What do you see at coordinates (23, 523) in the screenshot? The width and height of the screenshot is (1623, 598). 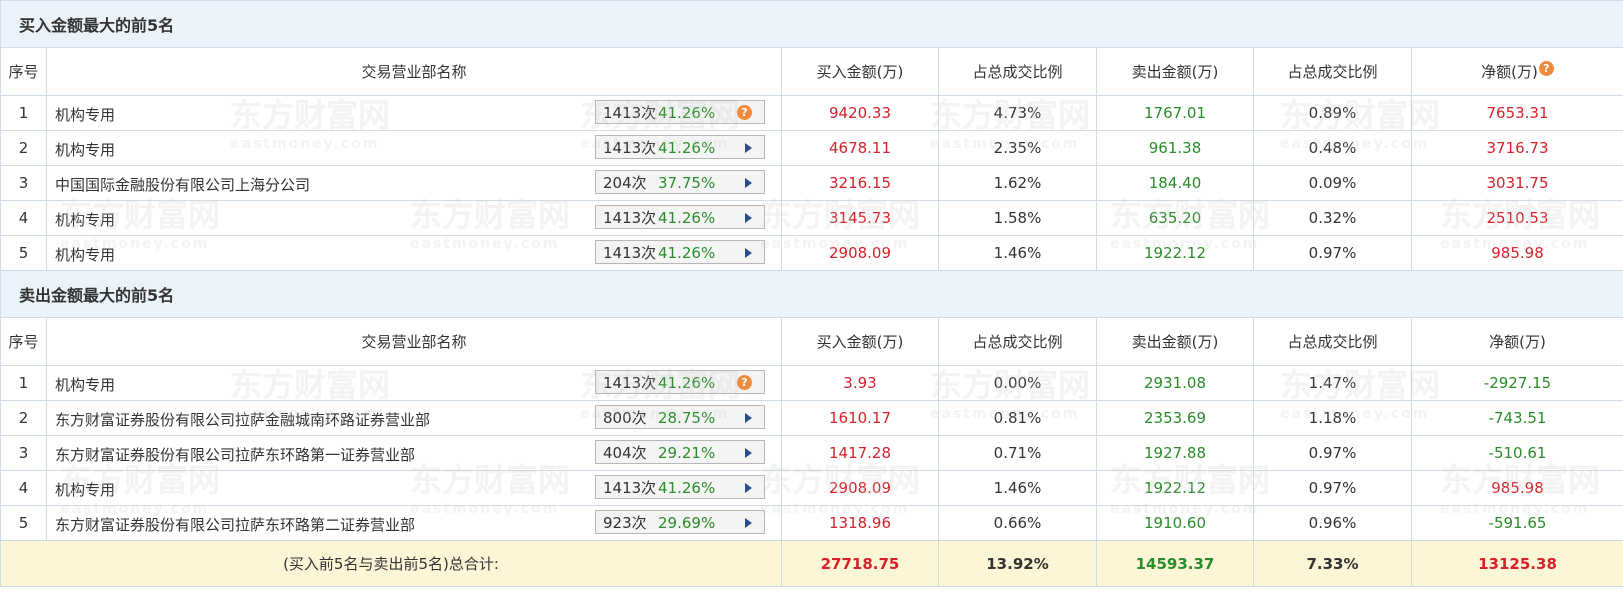 I see `row-index: 5` at bounding box center [23, 523].